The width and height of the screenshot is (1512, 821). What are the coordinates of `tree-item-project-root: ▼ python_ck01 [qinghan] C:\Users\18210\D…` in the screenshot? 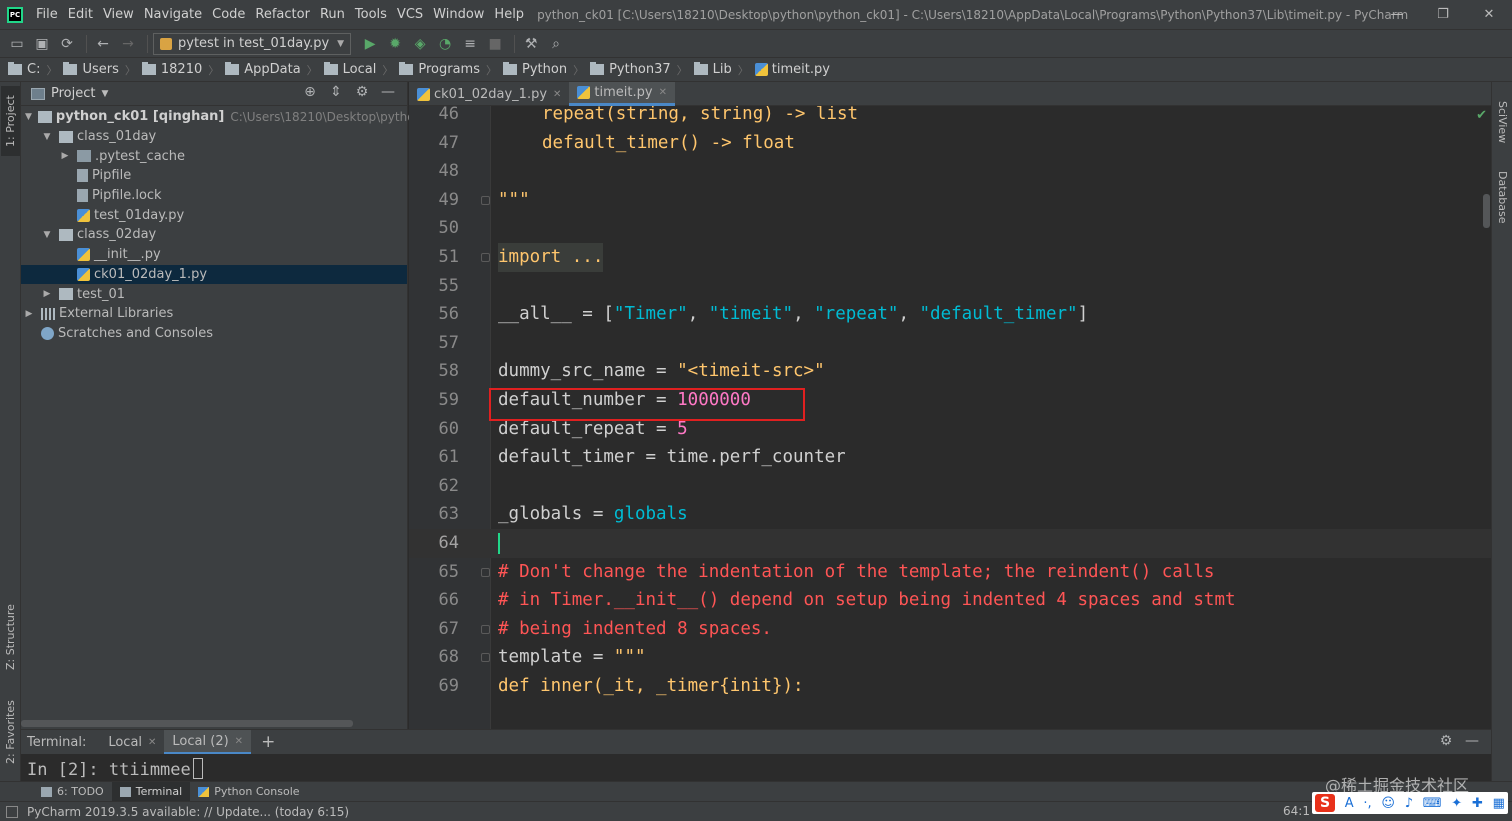 It's located at (231, 117).